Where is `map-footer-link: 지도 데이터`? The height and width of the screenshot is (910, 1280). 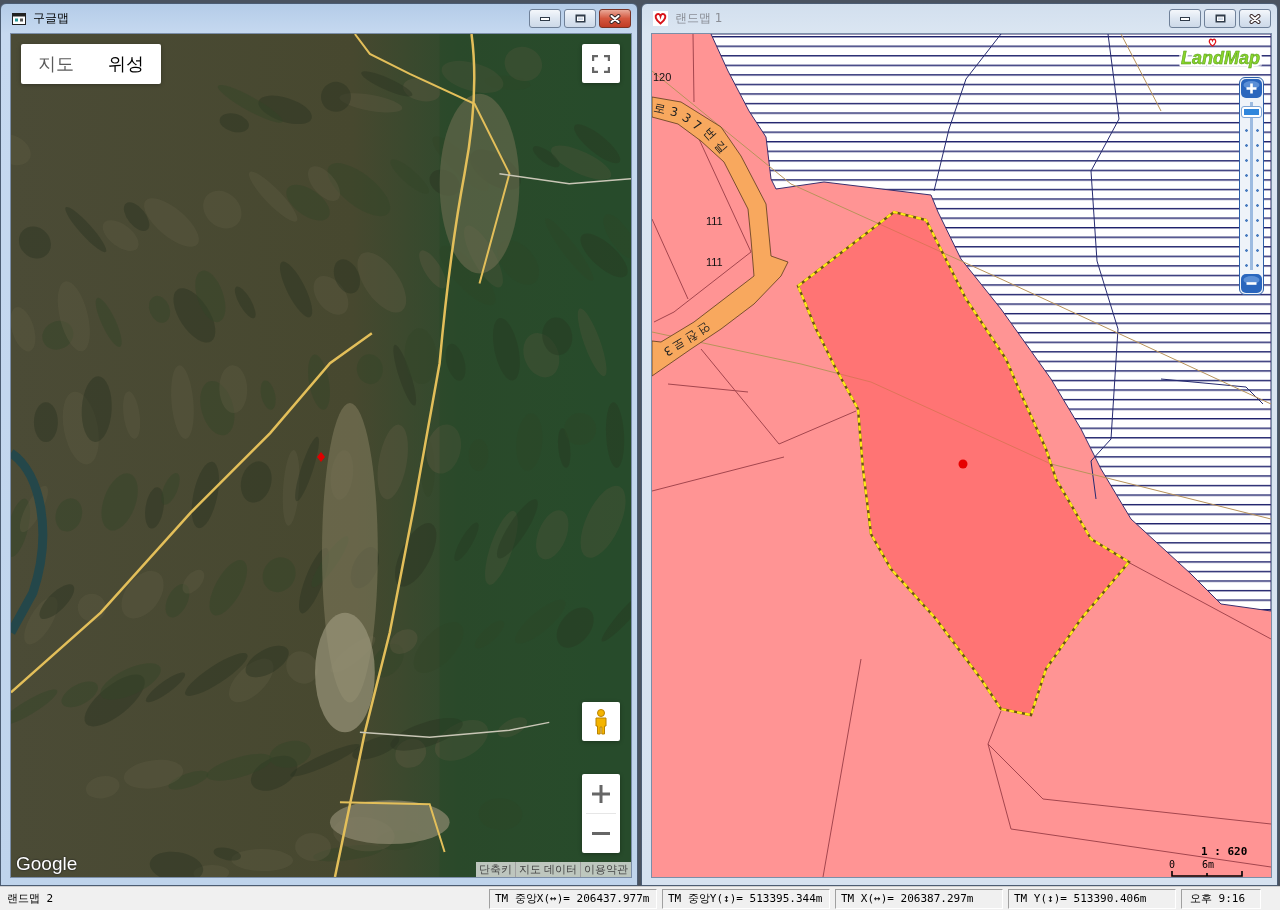 map-footer-link: 지도 데이터 is located at coordinates (547, 869).